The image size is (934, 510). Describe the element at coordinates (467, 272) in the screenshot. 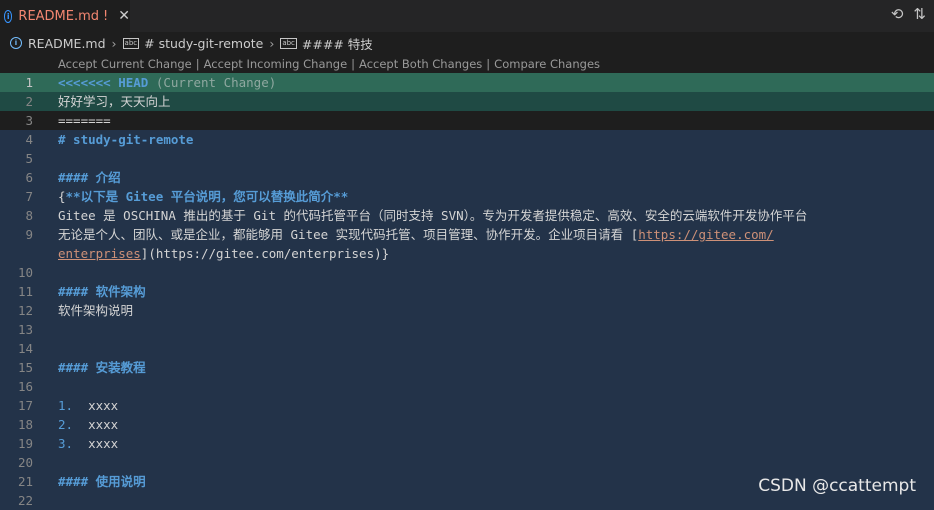

I see `code-line: 10` at that location.